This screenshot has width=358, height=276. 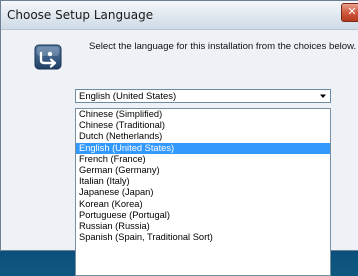 What do you see at coordinates (203, 215) in the screenshot?
I see `language-option: Portuguese (Portugal)` at bounding box center [203, 215].